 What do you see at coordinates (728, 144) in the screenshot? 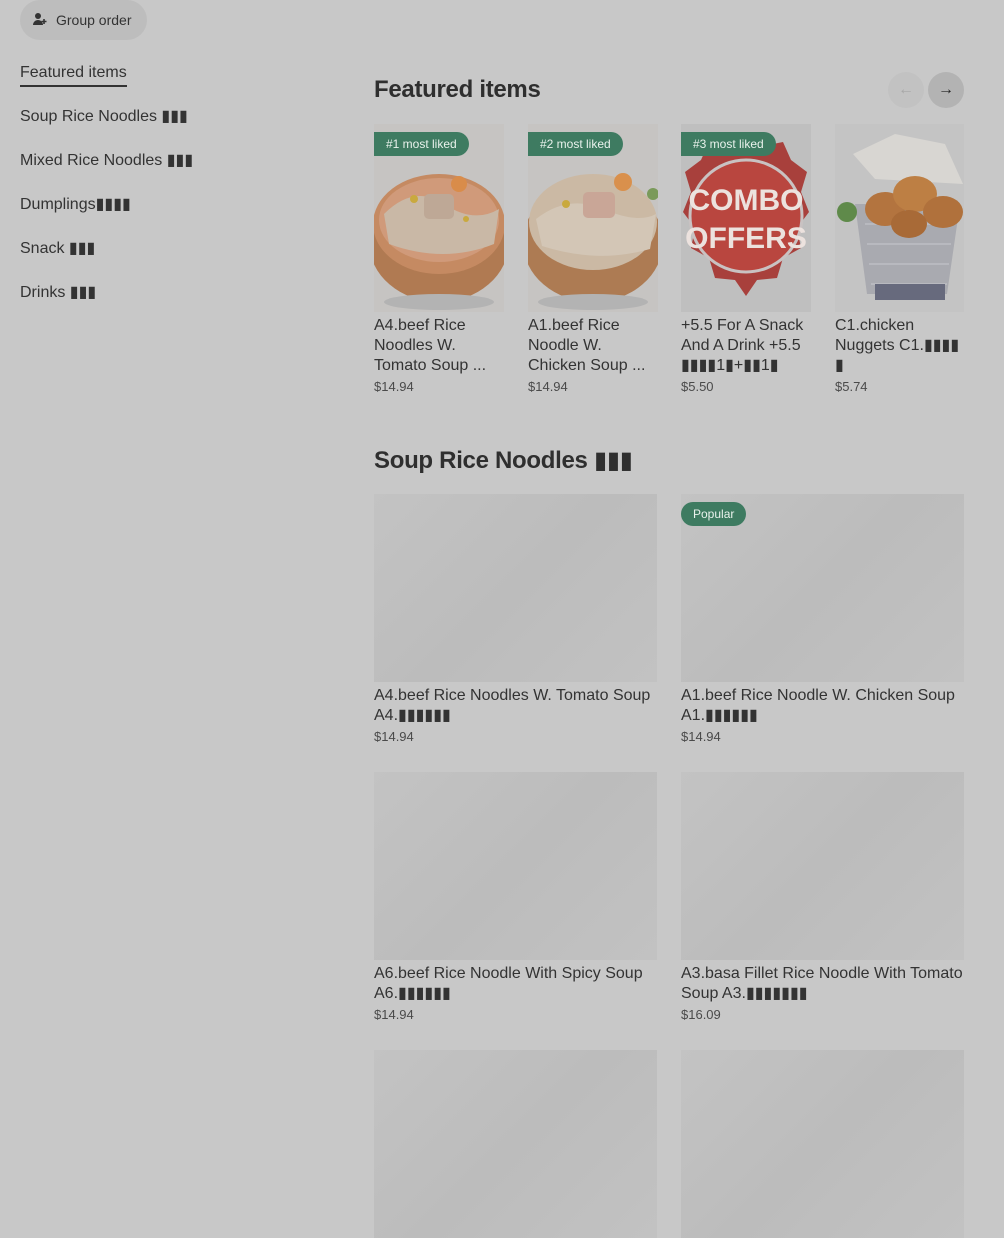
I see `most-liked-badge: #3 most liked` at bounding box center [728, 144].